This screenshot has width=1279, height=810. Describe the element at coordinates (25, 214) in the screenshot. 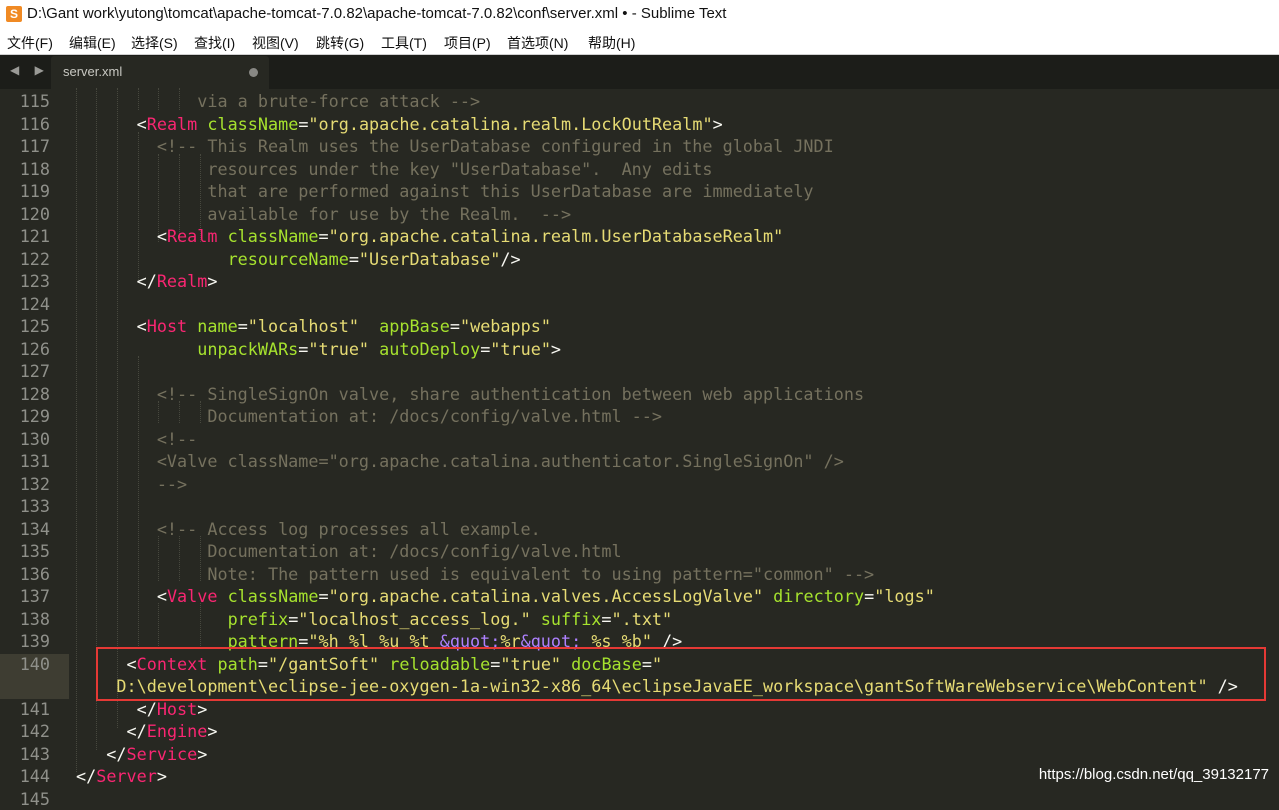

I see `line-number: 120` at that location.